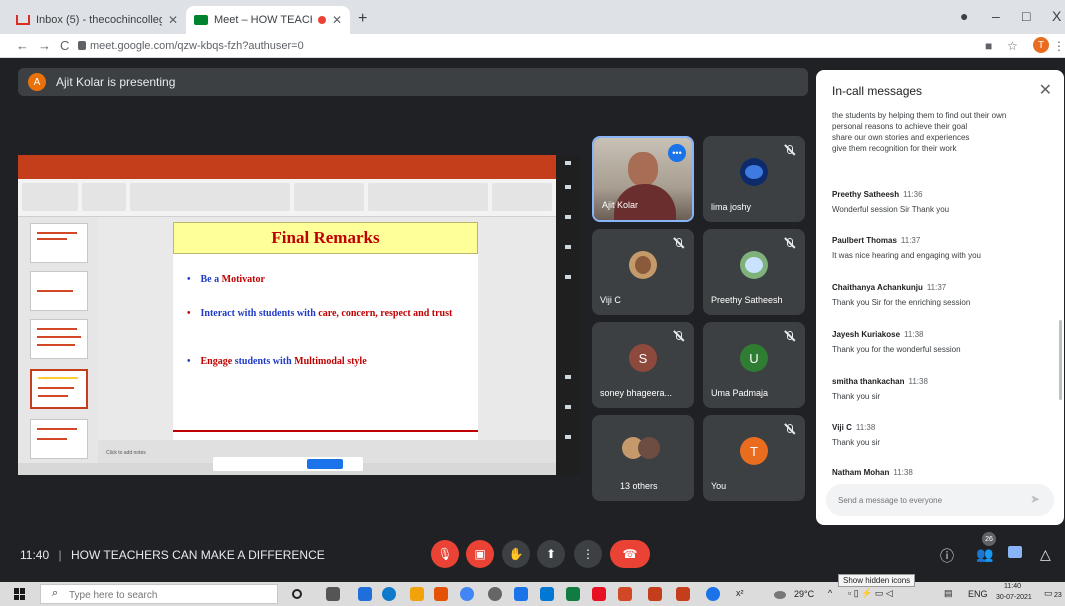 The width and height of the screenshot is (1065, 606). Describe the element at coordinates (1045, 90) in the screenshot. I see `close-icon: ✕` at that location.